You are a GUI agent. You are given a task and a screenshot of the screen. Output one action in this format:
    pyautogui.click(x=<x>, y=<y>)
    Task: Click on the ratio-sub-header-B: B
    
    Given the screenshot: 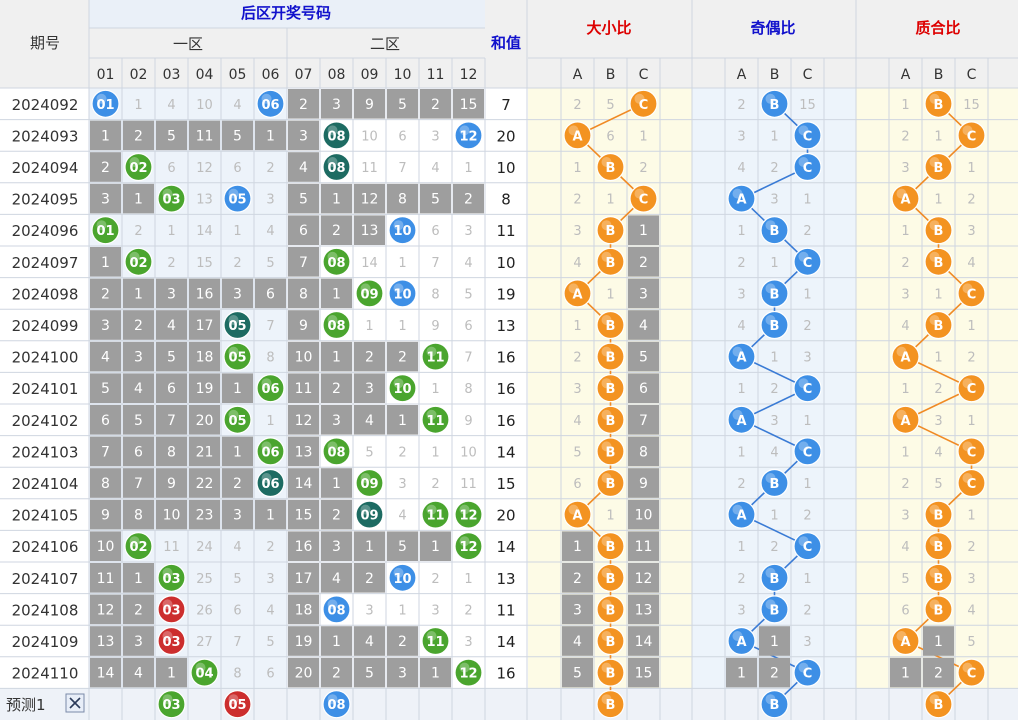 What is the action you would take?
    pyautogui.click(x=611, y=75)
    